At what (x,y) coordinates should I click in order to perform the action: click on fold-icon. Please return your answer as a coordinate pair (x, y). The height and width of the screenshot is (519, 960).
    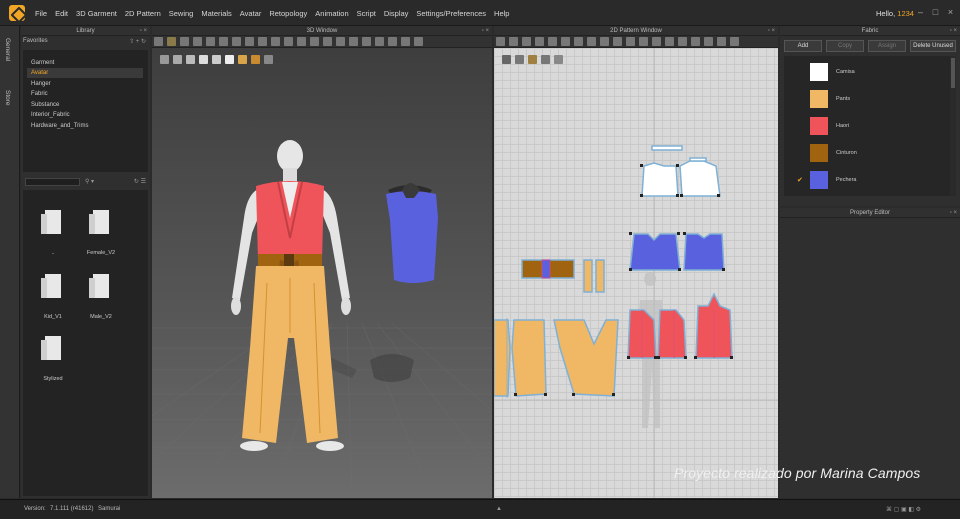
    Looking at the image, I should click on (249, 41).